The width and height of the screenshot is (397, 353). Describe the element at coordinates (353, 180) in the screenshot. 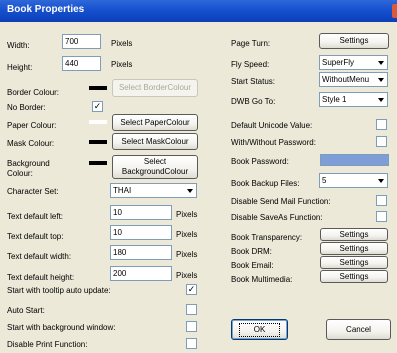

I see `backup-files-select: 5` at that location.